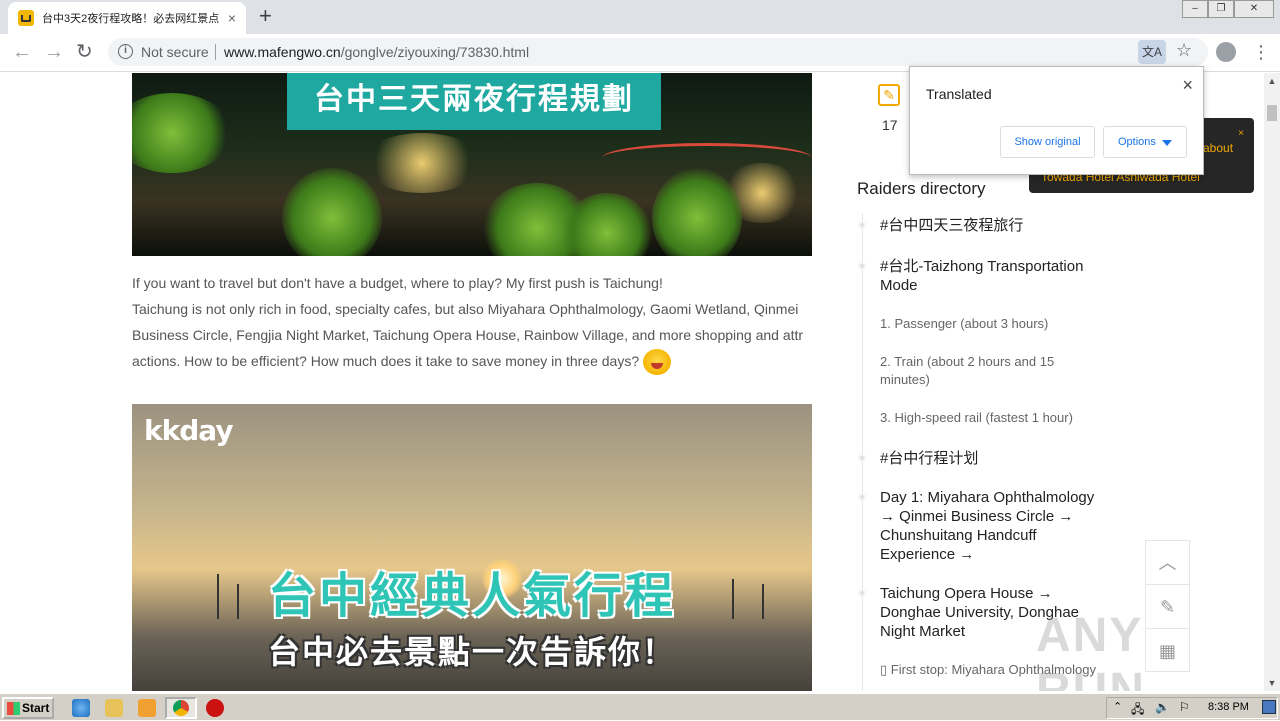 The width and height of the screenshot is (1280, 721). Describe the element at coordinates (1272, 113) in the screenshot. I see `scrollbar-thumb` at that location.